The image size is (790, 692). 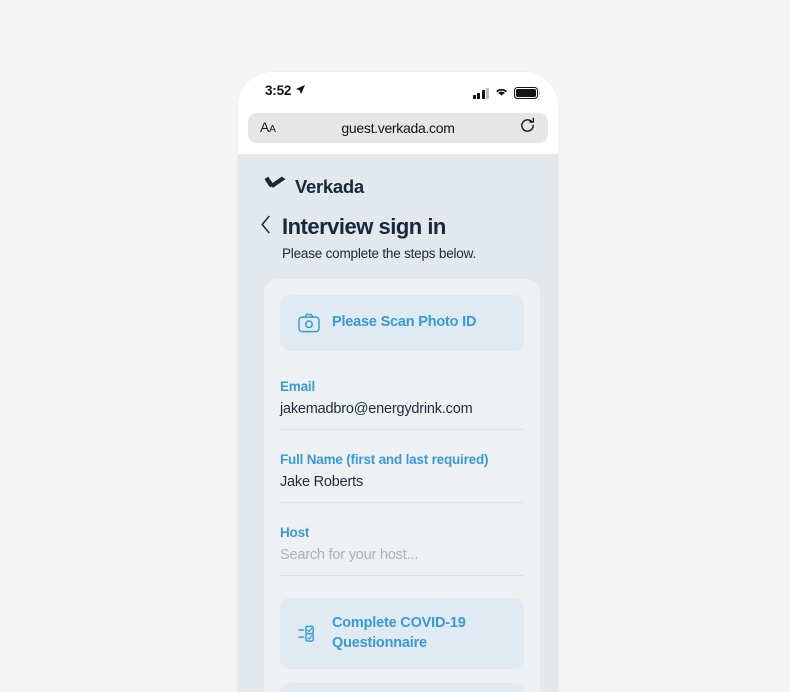 I want to click on camera-icon, so click(x=309, y=323).